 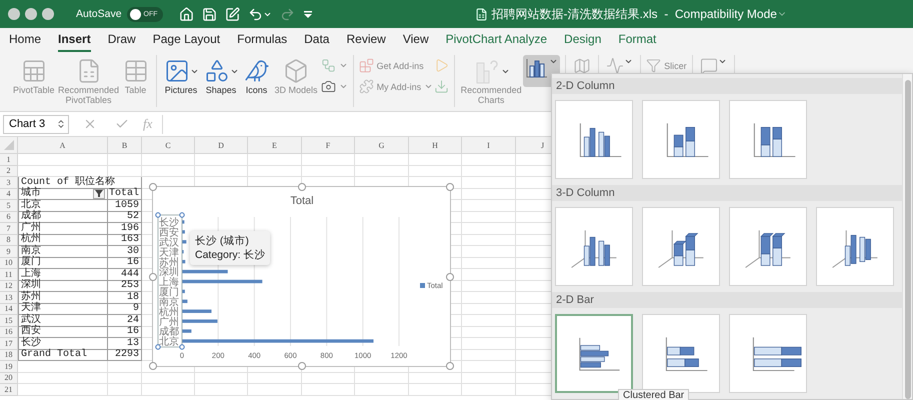 I want to click on row-header: 10, so click(x=9, y=263).